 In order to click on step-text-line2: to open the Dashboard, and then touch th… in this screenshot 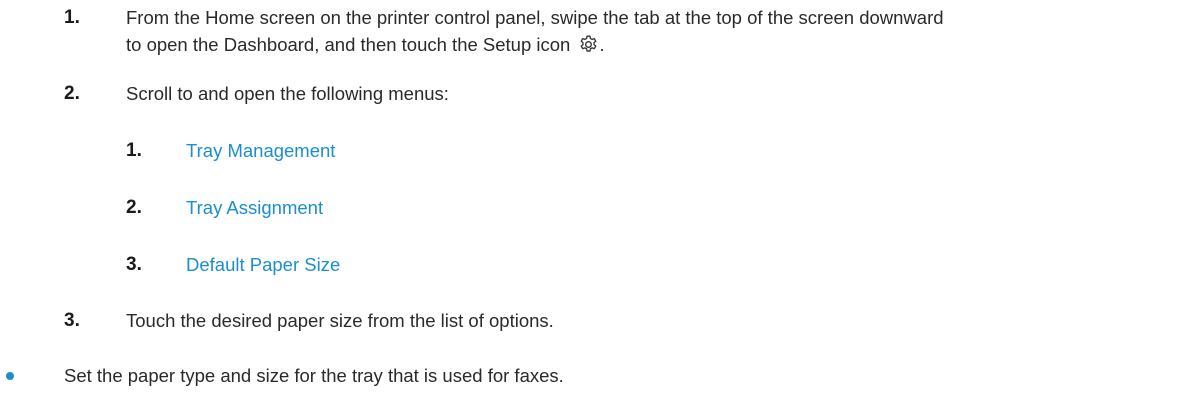, I will do `click(365, 45)`.